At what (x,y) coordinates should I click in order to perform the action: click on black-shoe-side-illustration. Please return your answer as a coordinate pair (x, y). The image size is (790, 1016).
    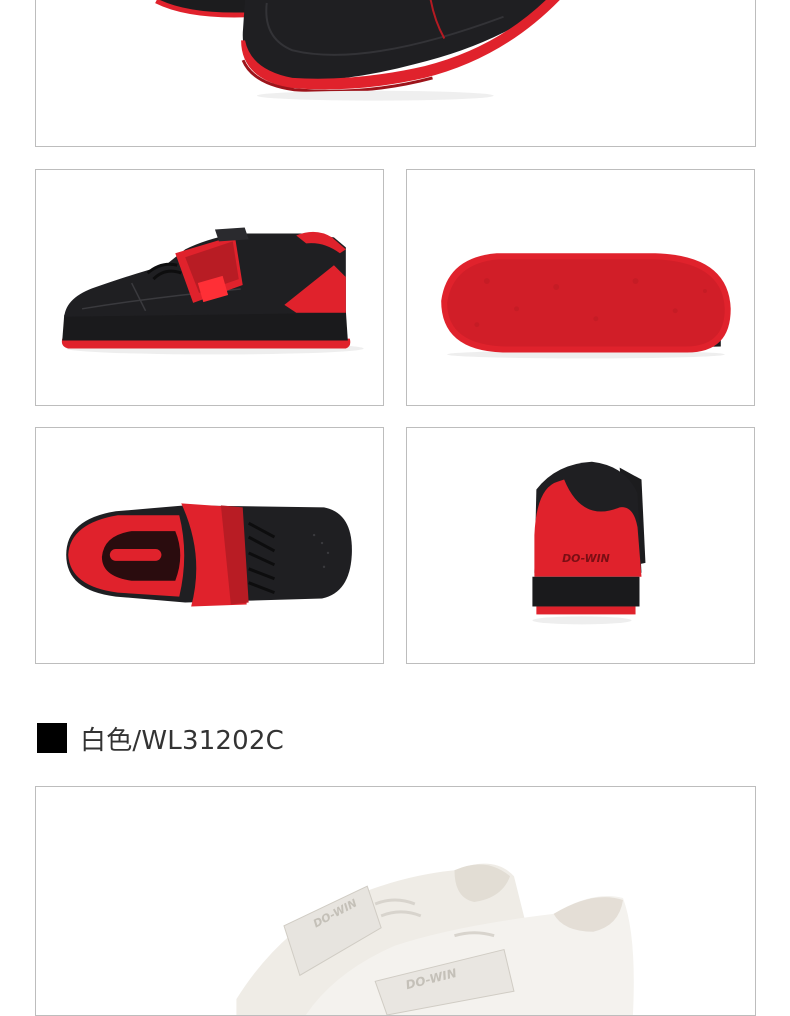
    Looking at the image, I should click on (212, 291).